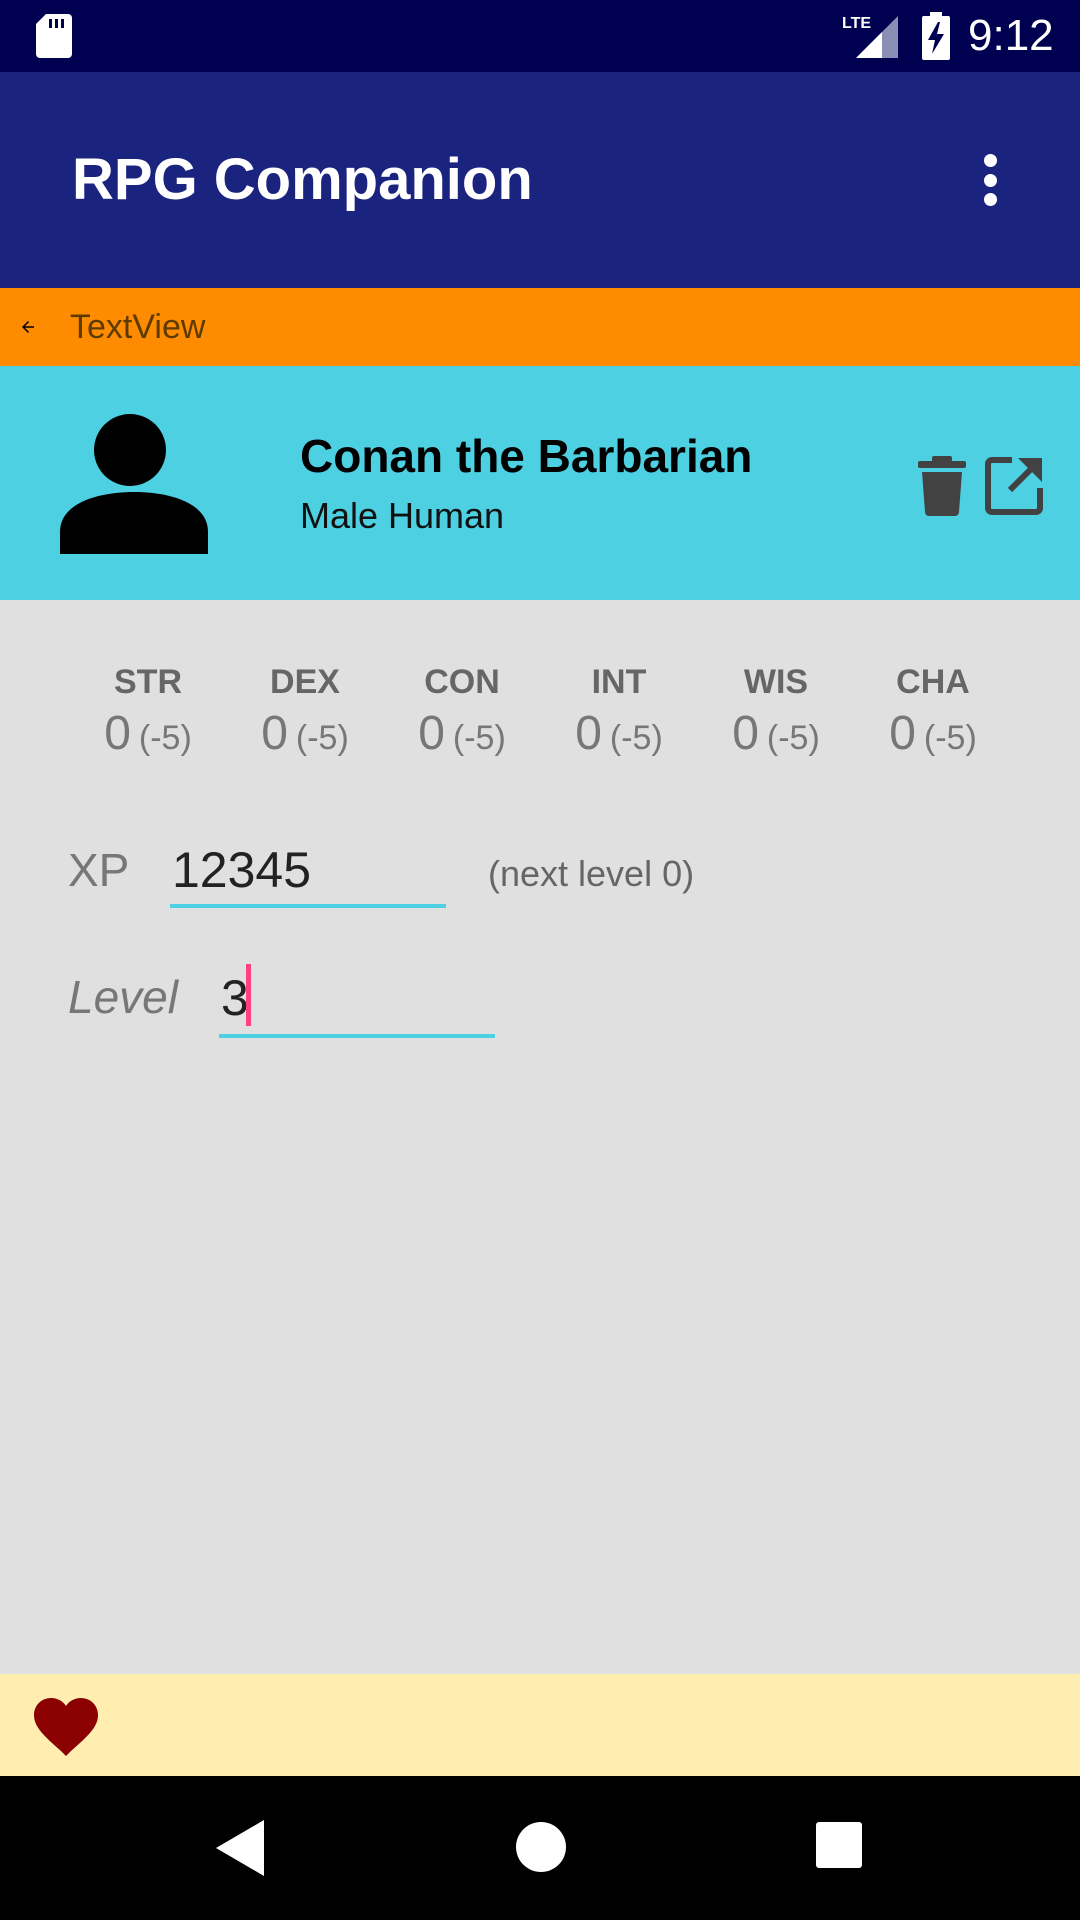 This screenshot has height=1920, width=1080. Describe the element at coordinates (540, 1725) in the screenshot. I see `bottom-banner` at that location.